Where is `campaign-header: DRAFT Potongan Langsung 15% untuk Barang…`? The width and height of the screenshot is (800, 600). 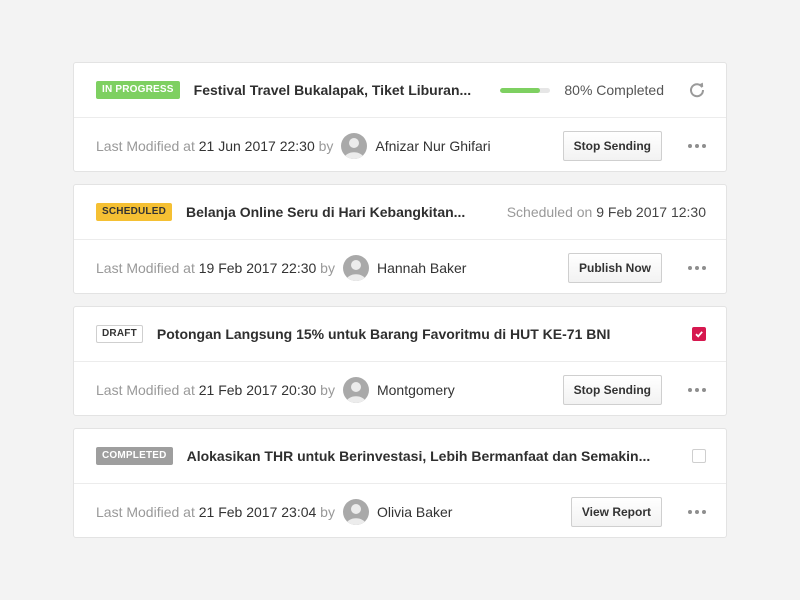
campaign-header: DRAFT Potongan Langsung 15% untuk Barang… is located at coordinates (400, 334).